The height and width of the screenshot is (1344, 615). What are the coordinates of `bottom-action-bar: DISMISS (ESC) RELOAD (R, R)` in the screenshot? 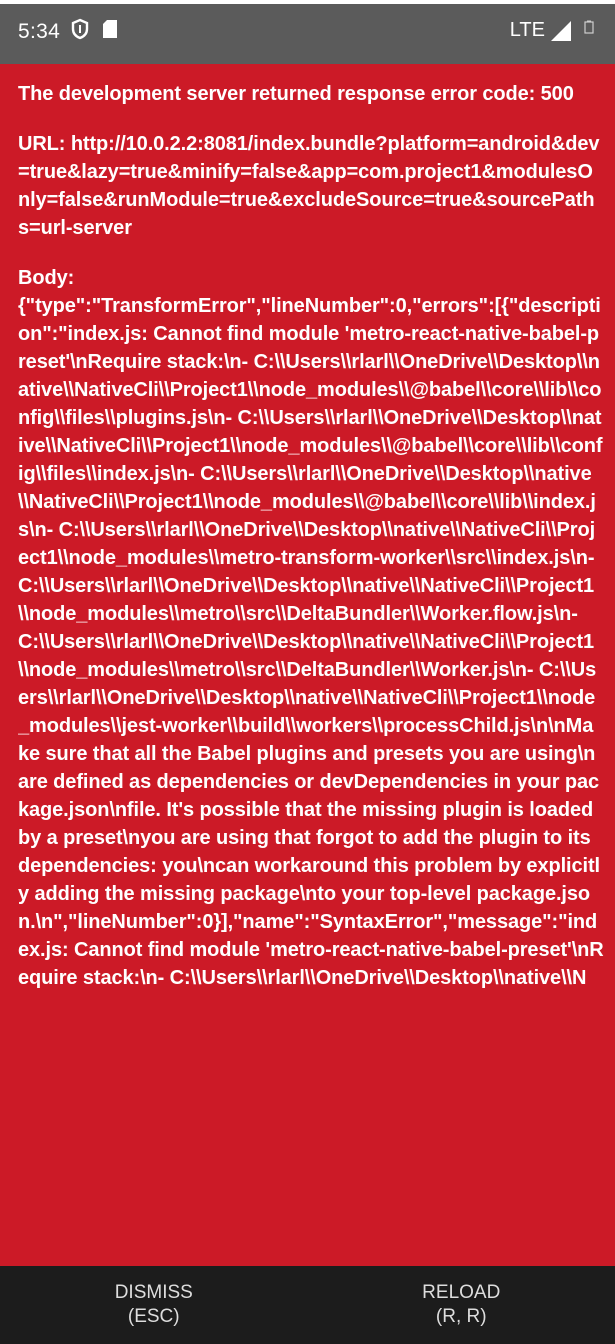 It's located at (307, 1305).